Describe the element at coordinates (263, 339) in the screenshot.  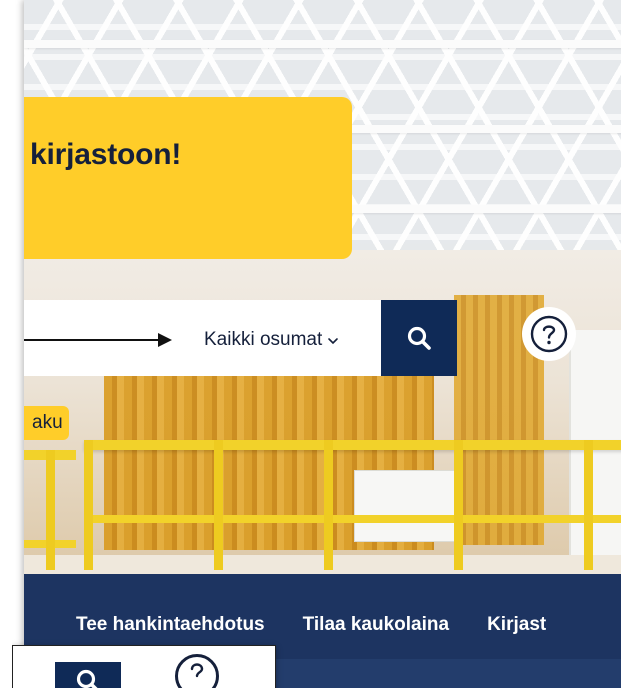
I see `search-filter-label: Kaikki osumat` at that location.